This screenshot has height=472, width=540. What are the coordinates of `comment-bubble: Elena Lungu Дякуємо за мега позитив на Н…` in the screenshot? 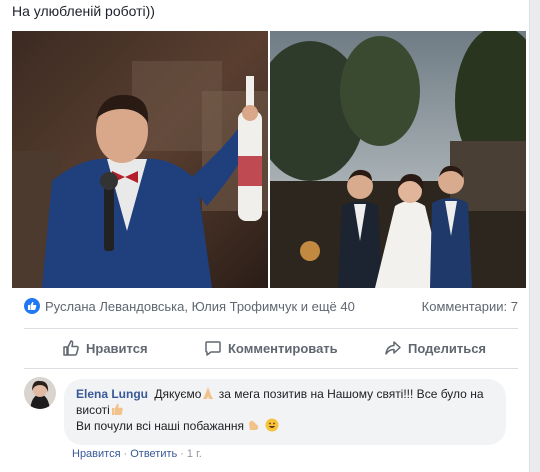 It's located at (285, 412).